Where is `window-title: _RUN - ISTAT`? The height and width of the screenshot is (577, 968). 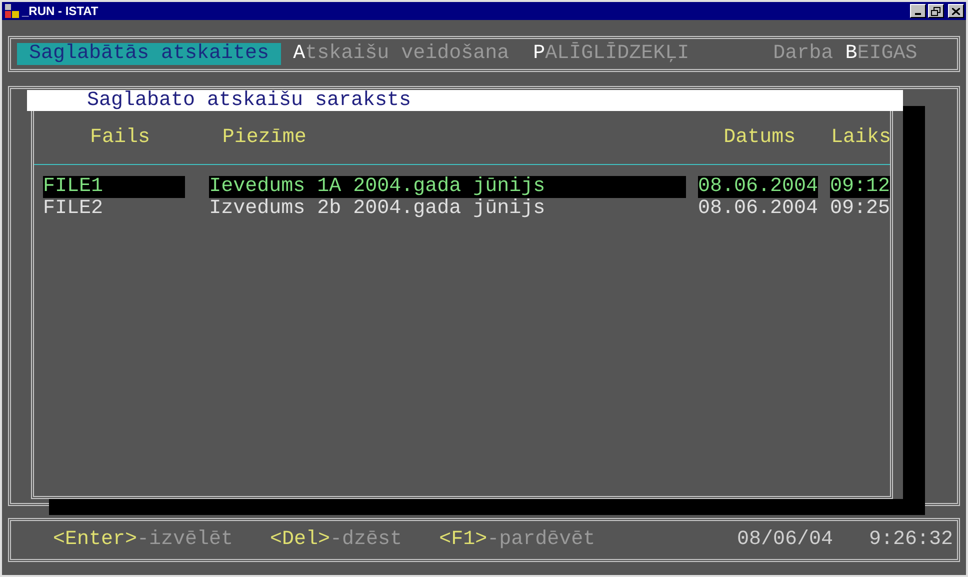
window-title: _RUN - ISTAT is located at coordinates (61, 11).